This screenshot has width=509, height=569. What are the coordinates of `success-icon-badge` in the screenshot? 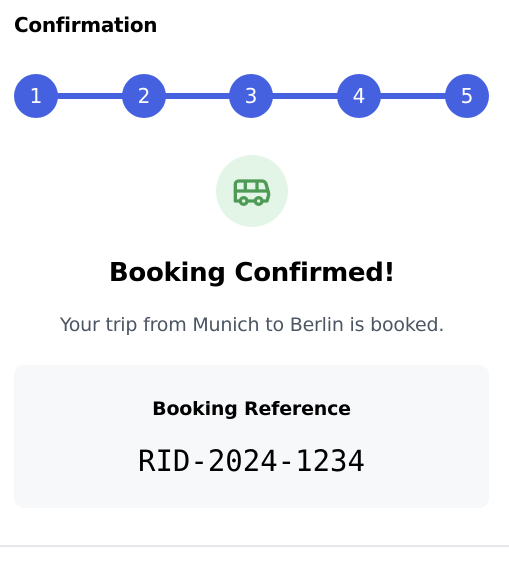 It's located at (252, 191).